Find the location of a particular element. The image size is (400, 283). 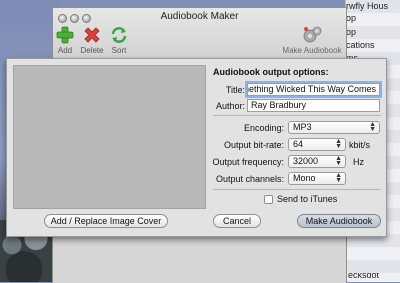

plus-icon is located at coordinates (65, 35).